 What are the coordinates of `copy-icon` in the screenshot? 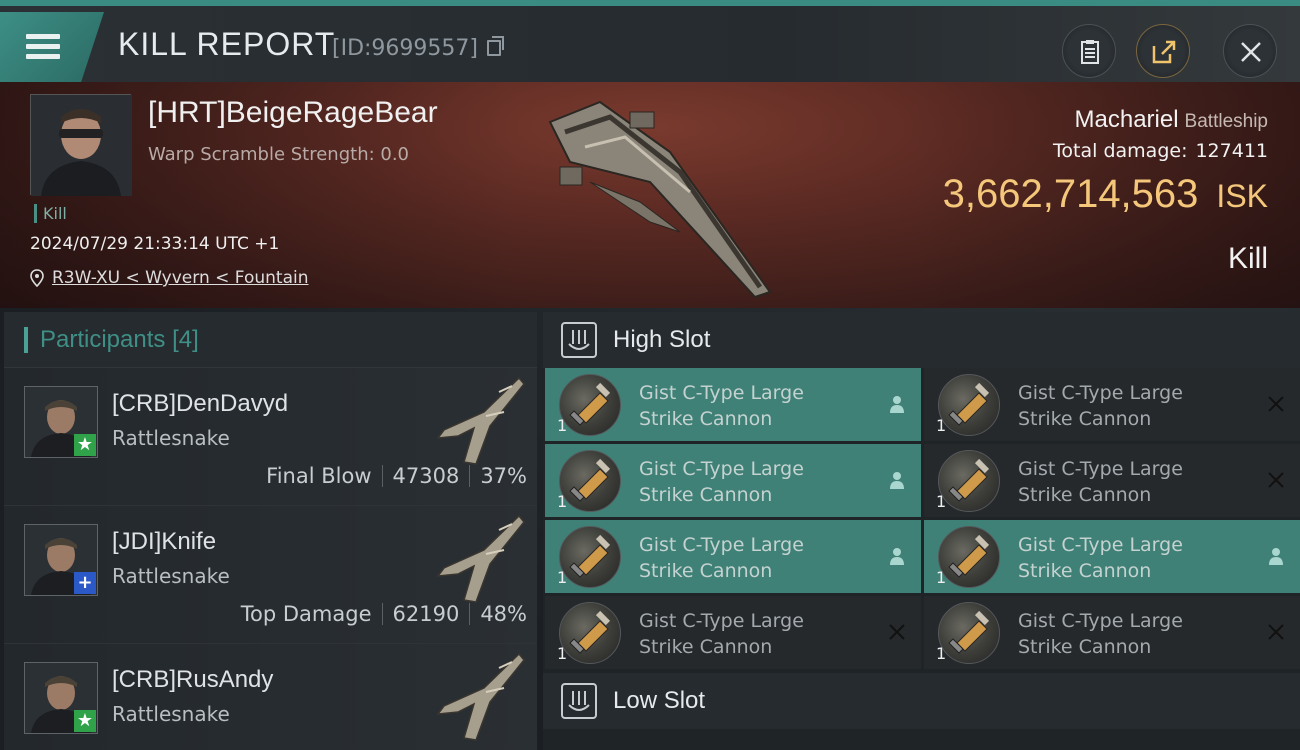 It's located at (495, 46).